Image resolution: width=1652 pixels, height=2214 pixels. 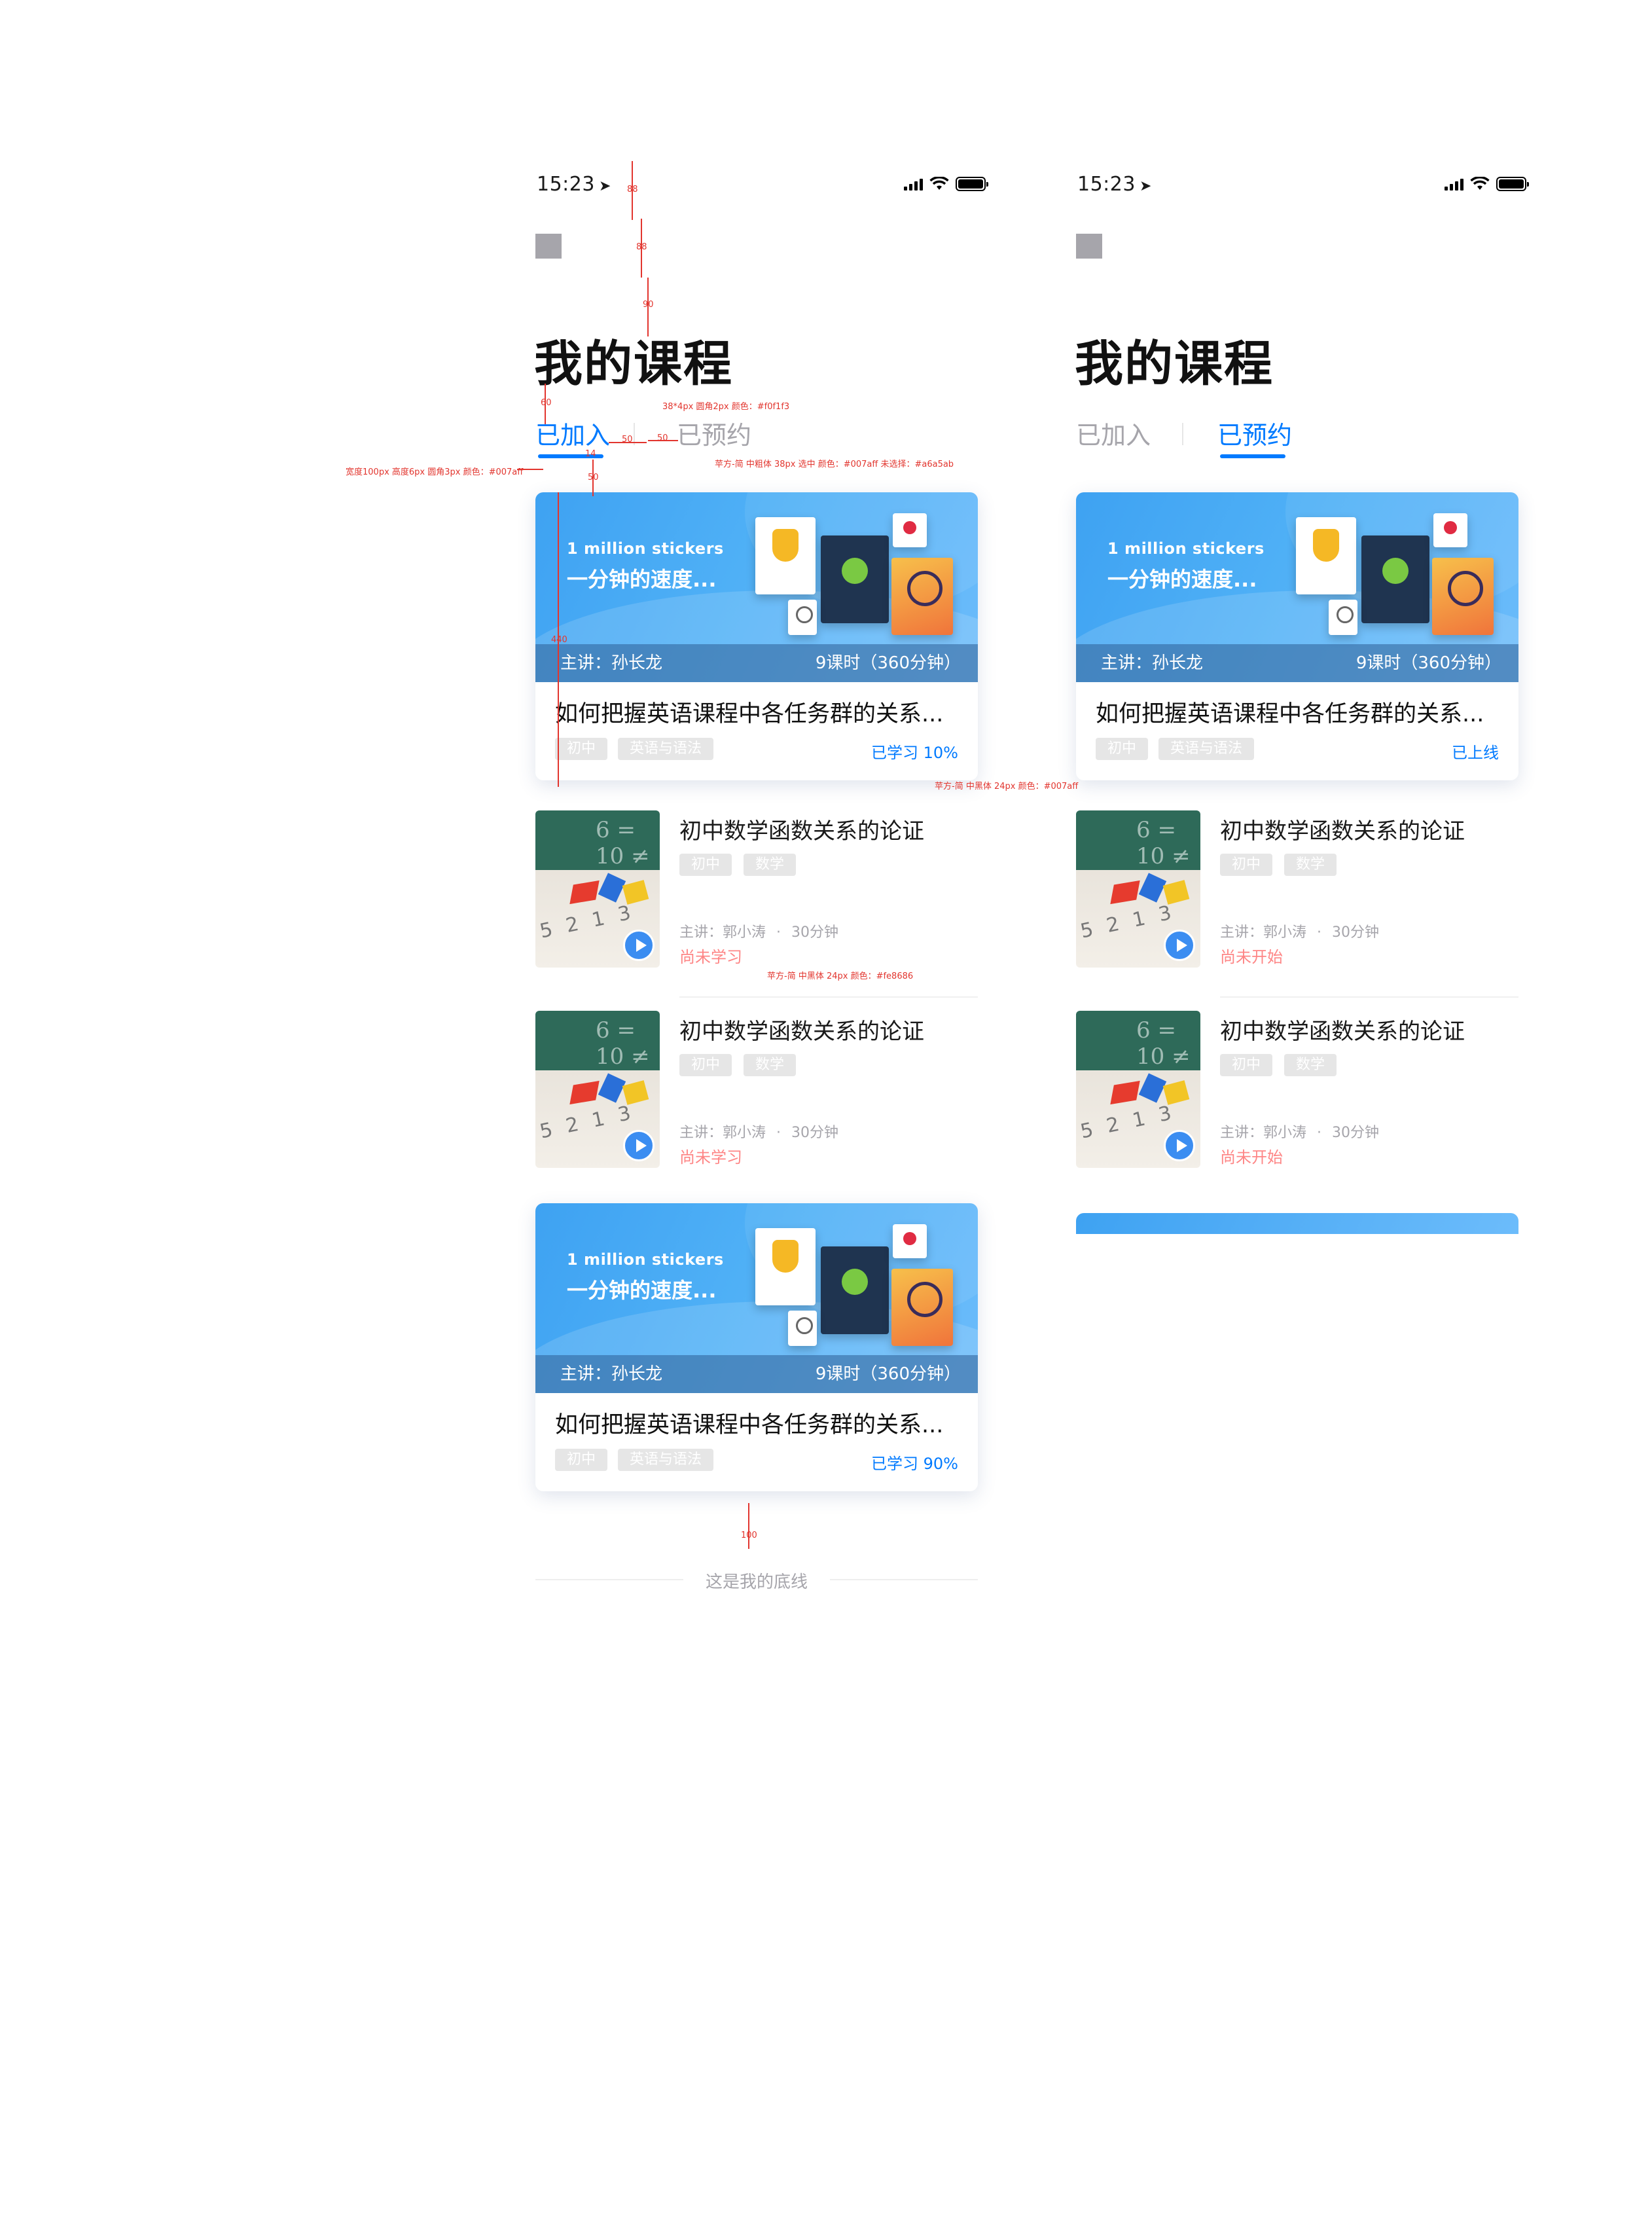 I want to click on annotation-label: 440, so click(x=559, y=640).